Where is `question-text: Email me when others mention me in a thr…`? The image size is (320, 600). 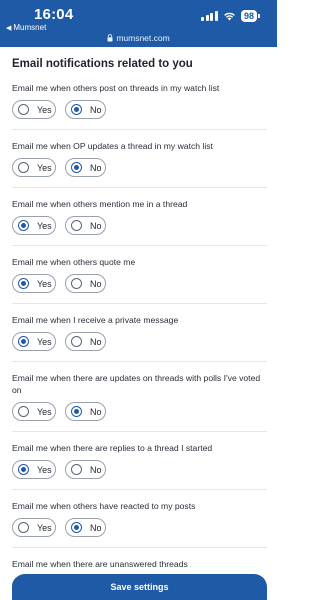 question-text: Email me when others mention me in a thr… is located at coordinates (100, 204).